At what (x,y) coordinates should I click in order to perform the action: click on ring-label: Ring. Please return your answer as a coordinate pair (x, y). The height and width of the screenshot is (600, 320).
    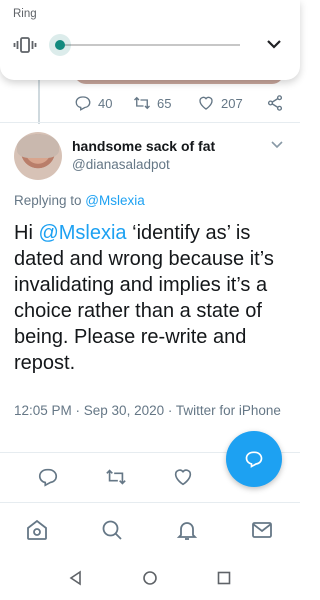
    Looking at the image, I should click on (25, 14).